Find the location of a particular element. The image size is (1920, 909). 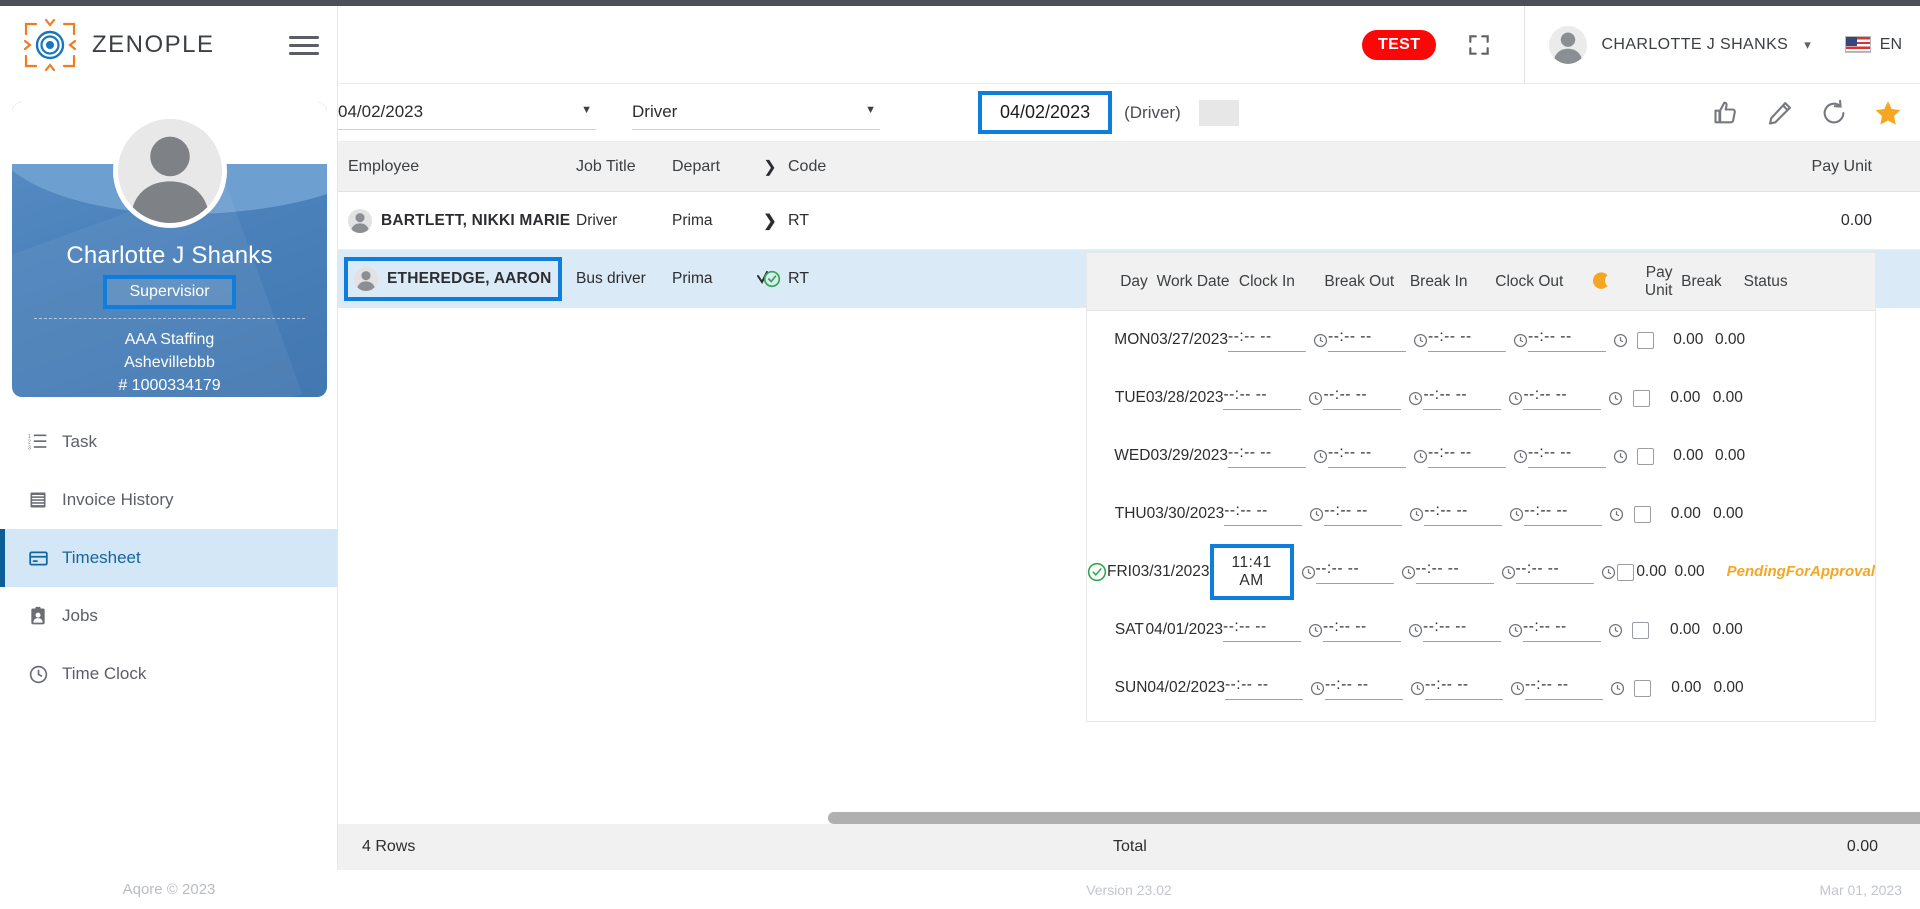

menu-toggle-icon is located at coordinates (304, 45).